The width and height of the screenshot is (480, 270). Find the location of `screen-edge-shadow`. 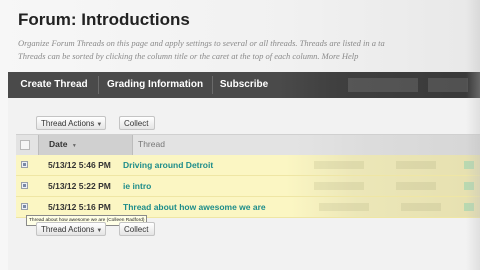

screen-edge-shadow is located at coordinates (473, 135).